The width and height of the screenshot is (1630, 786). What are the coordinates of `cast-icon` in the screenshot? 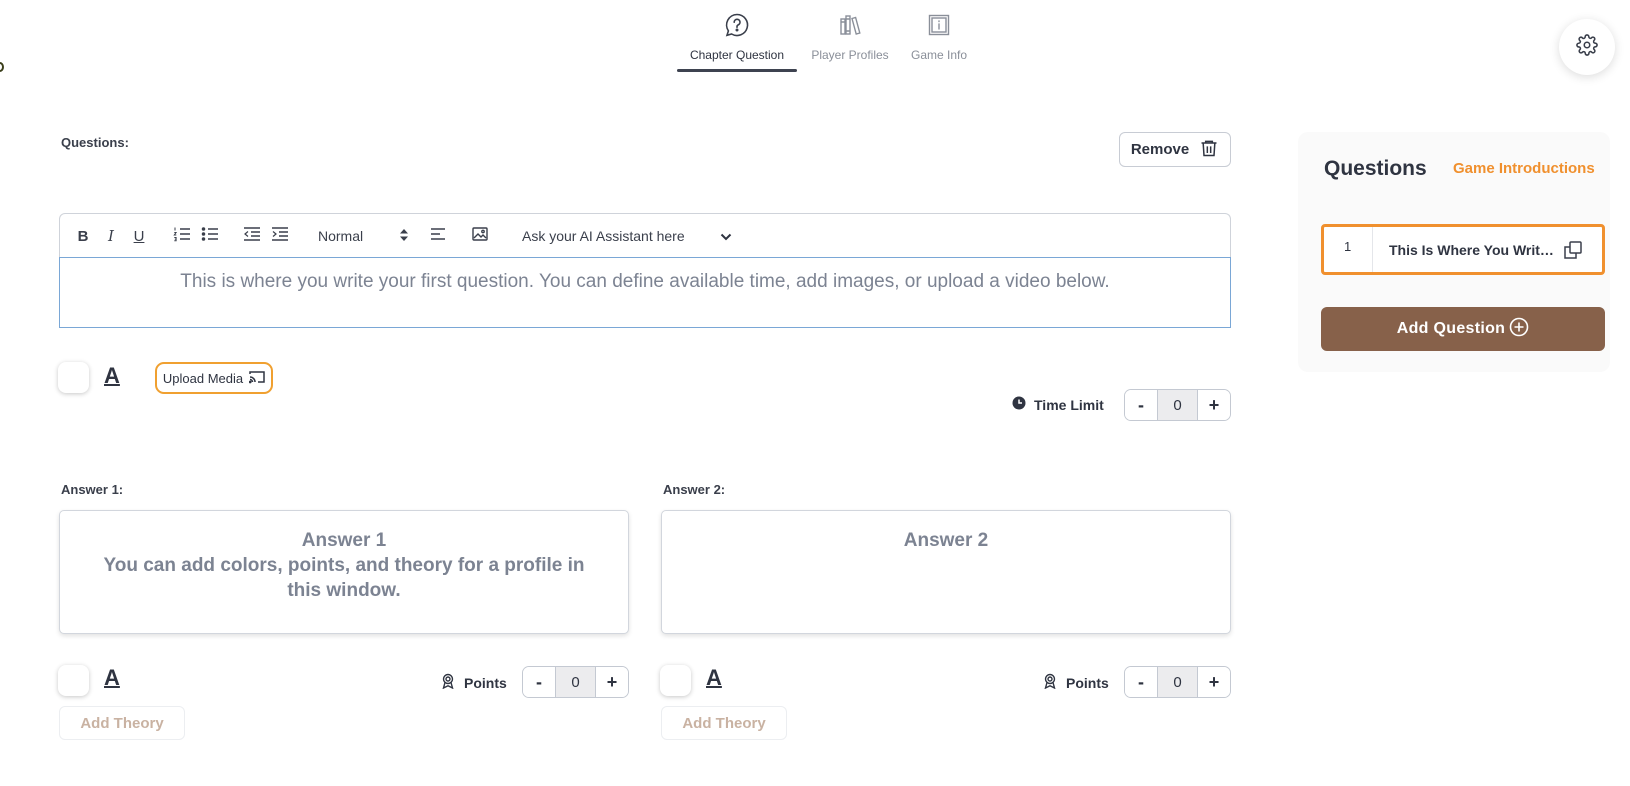 It's located at (256, 378).